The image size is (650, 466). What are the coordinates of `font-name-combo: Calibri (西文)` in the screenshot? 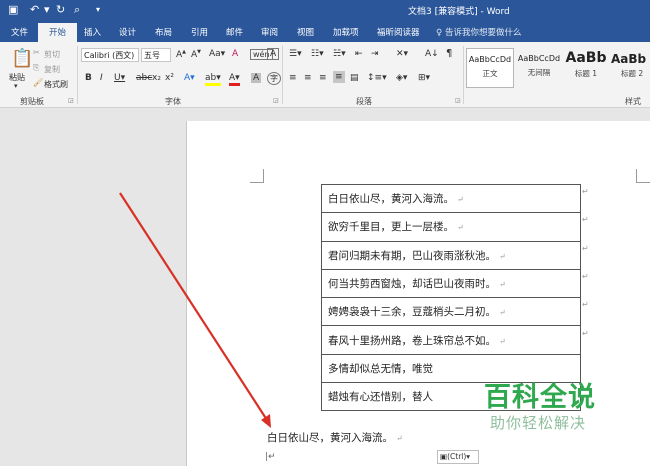 It's located at (110, 55).